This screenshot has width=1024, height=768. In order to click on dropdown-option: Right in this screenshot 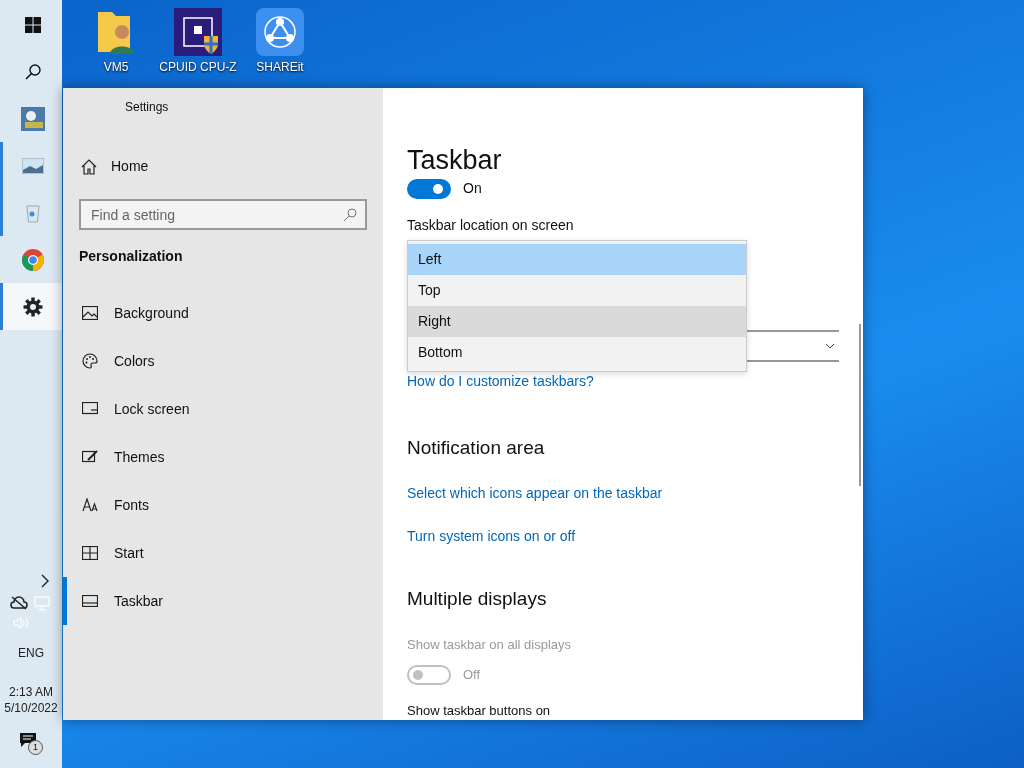, I will do `click(577, 321)`.